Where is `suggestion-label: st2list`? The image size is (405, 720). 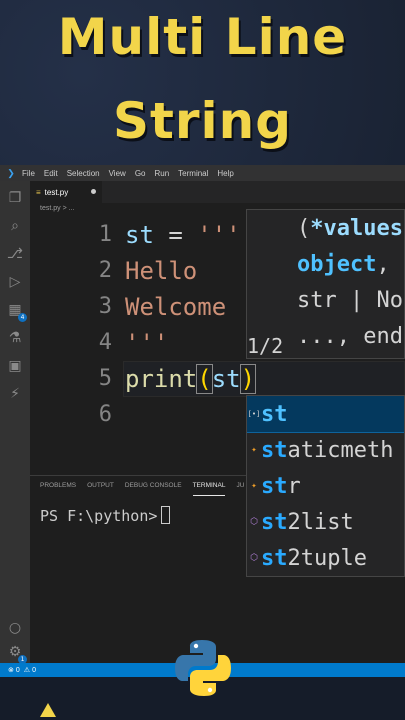 suggestion-label: st2list is located at coordinates (307, 522).